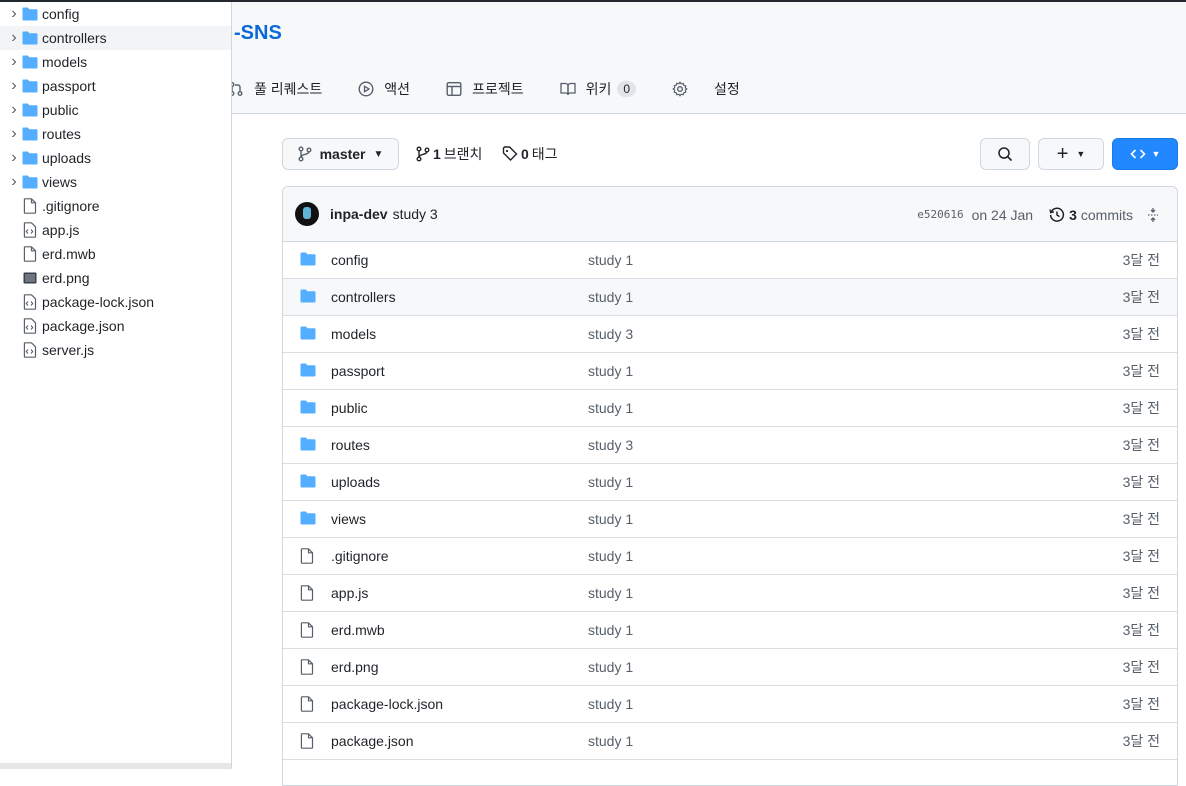 This screenshot has height=786, width=1186. What do you see at coordinates (115, 134) in the screenshot?
I see `tree-item: › routes` at bounding box center [115, 134].